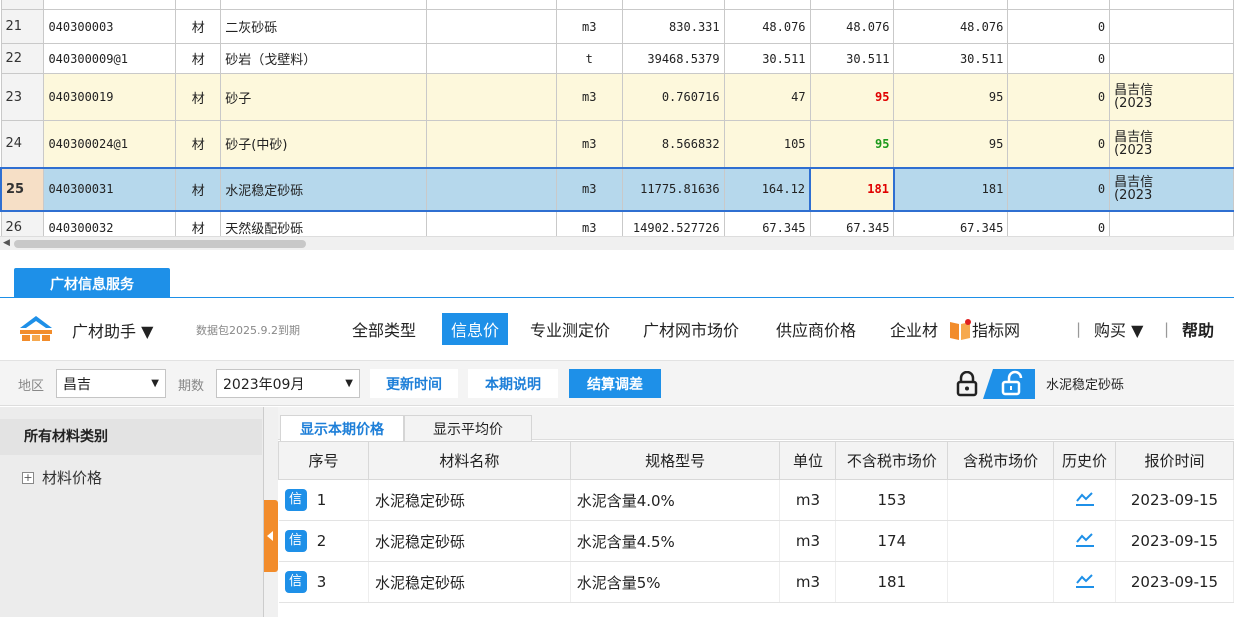 This screenshot has height=617, width=1234. What do you see at coordinates (960, 330) in the screenshot?
I see `book-icon` at bounding box center [960, 330].